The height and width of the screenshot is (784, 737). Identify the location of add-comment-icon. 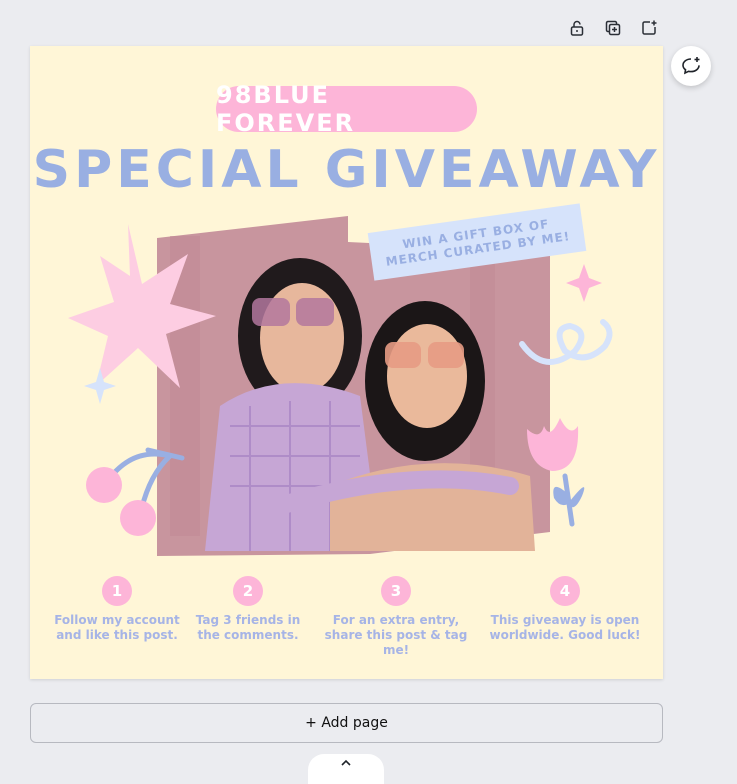
(691, 66).